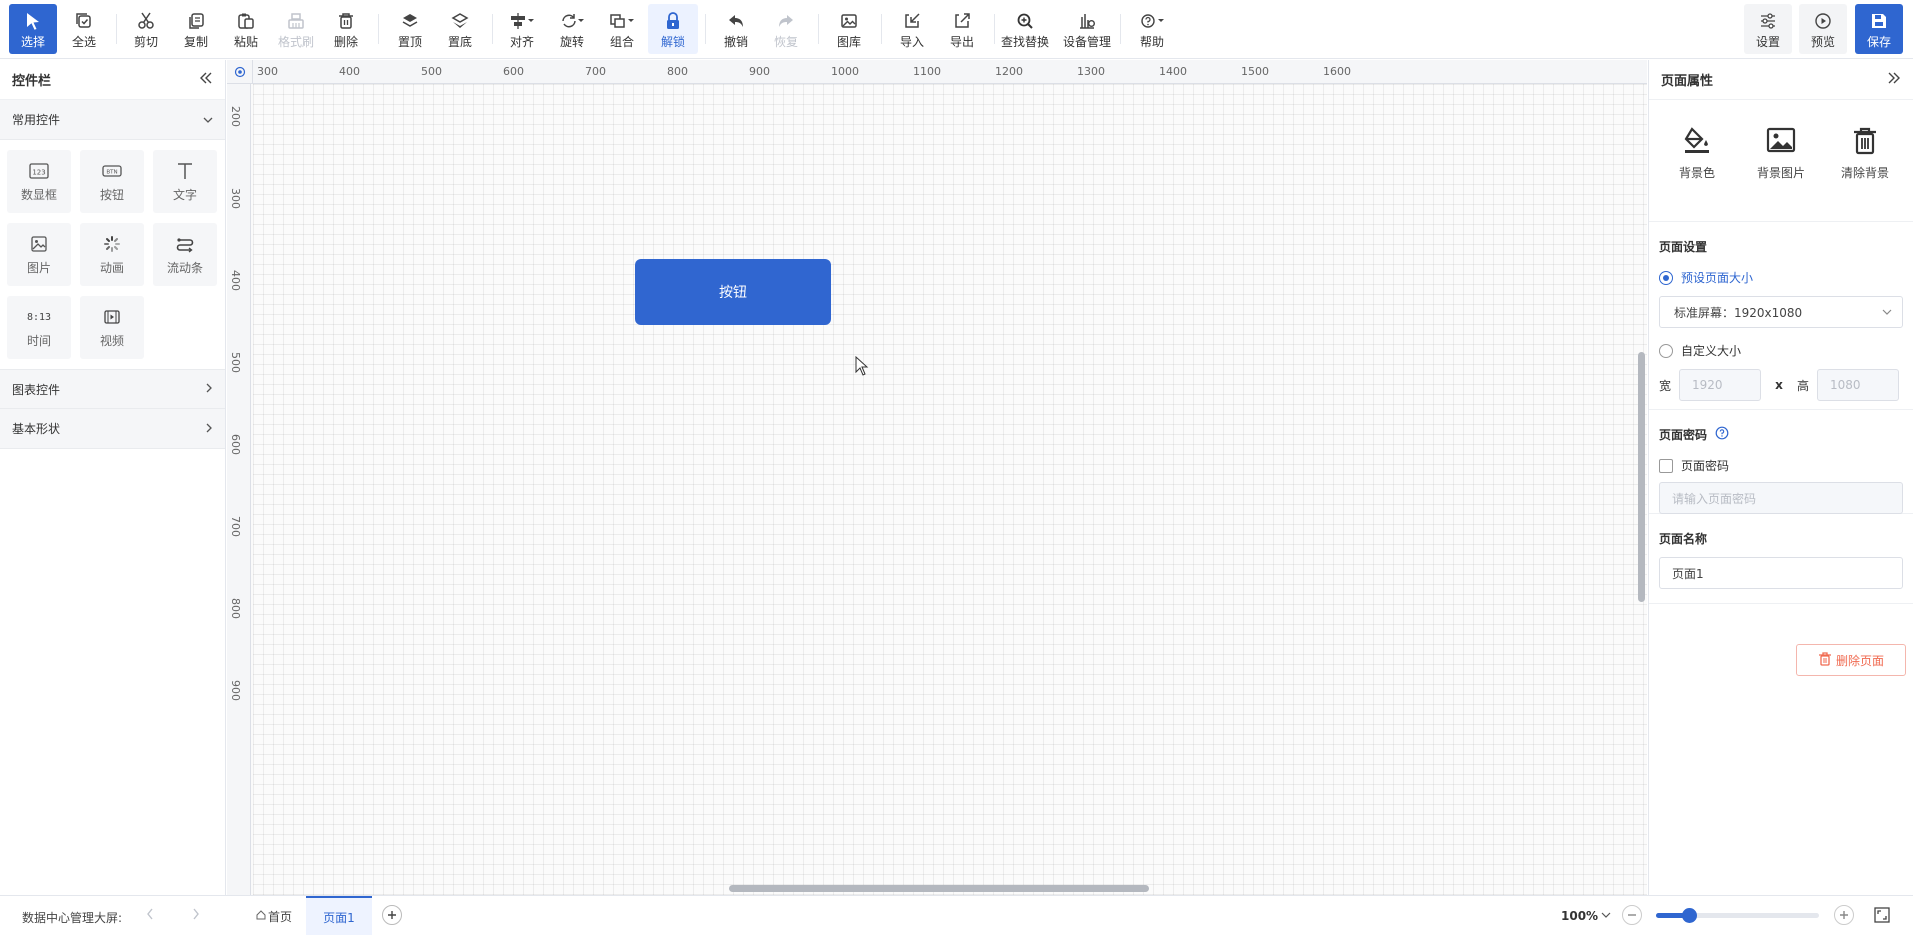 The width and height of the screenshot is (1913, 935). I want to click on widget-flow-bar: 流动条, so click(185, 254).